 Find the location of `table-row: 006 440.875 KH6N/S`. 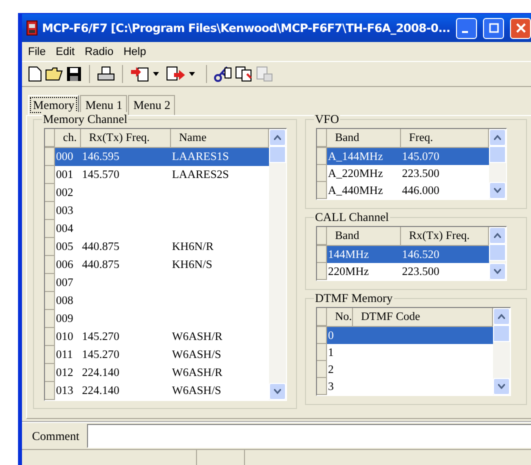

table-row: 006 440.875 KH6N/S is located at coordinates (162, 265).